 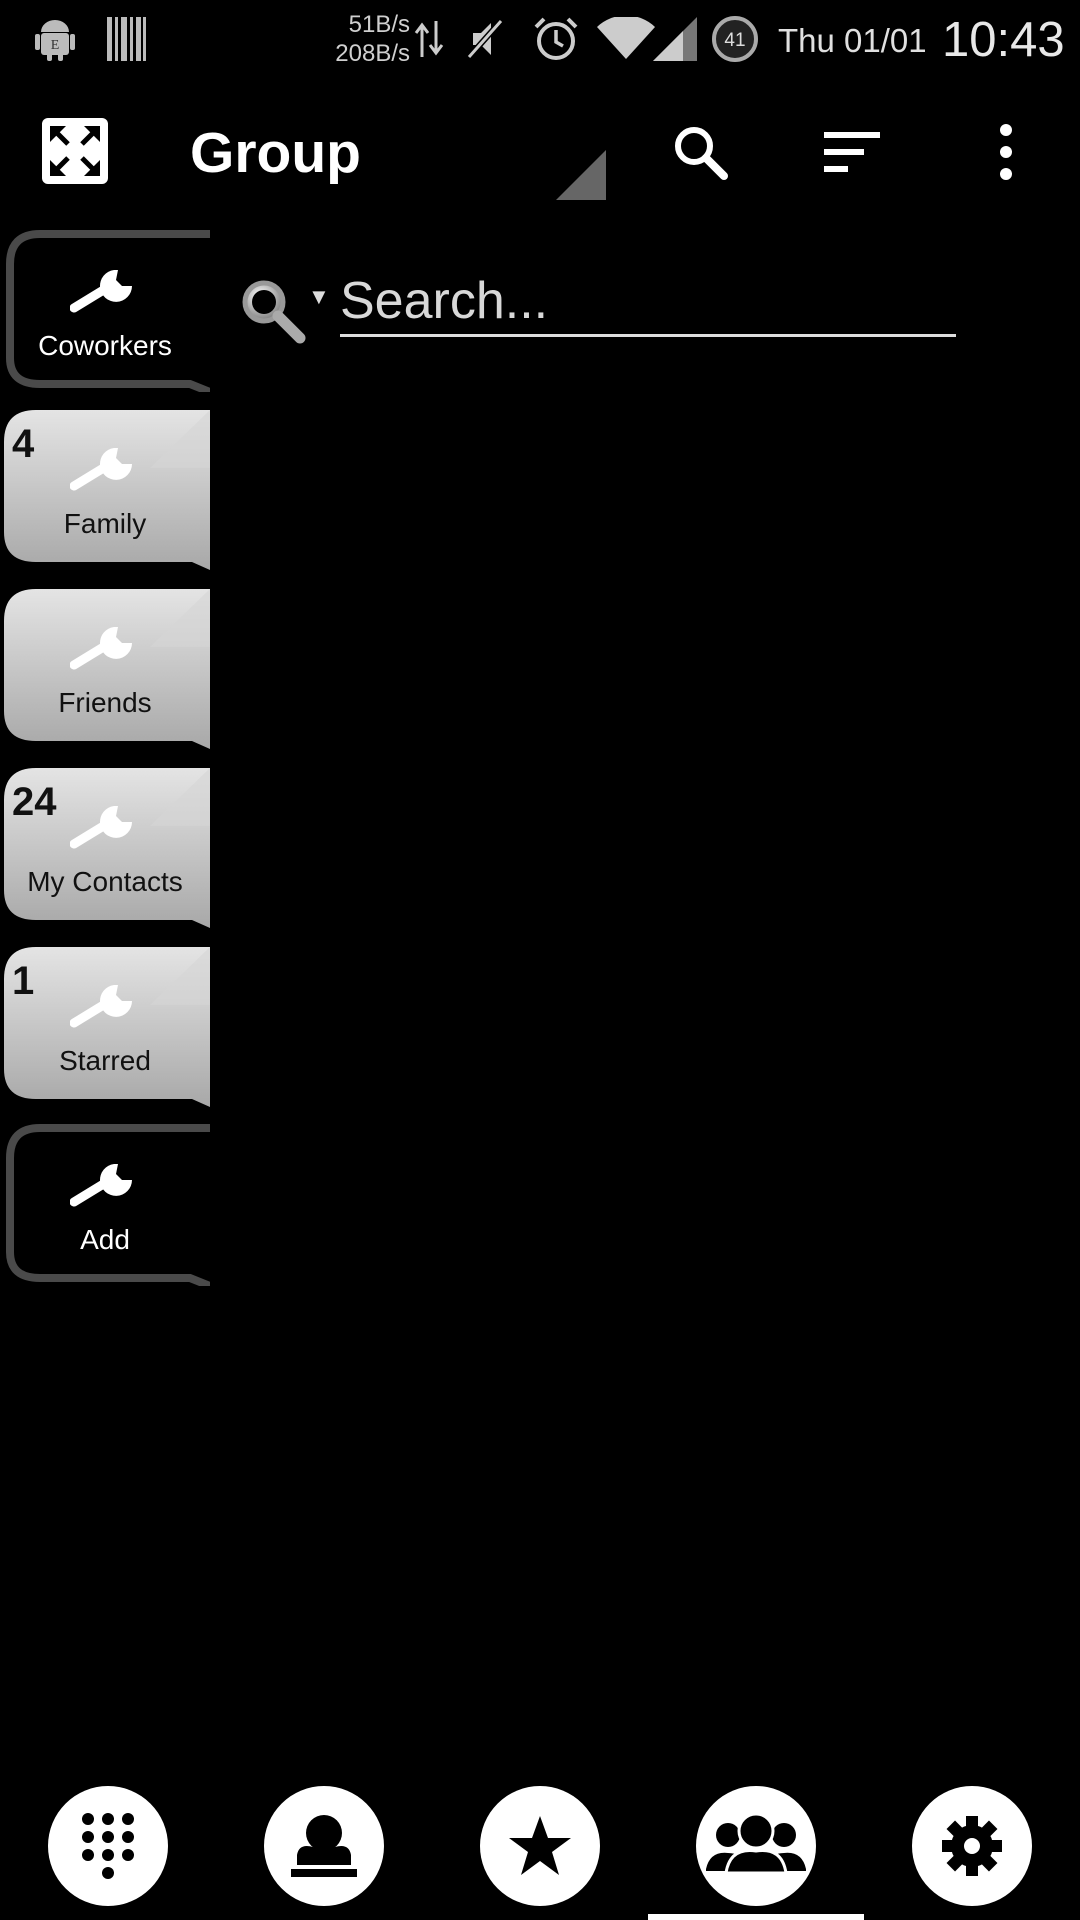 I want to click on group-tab-label: Family, so click(x=105, y=523).